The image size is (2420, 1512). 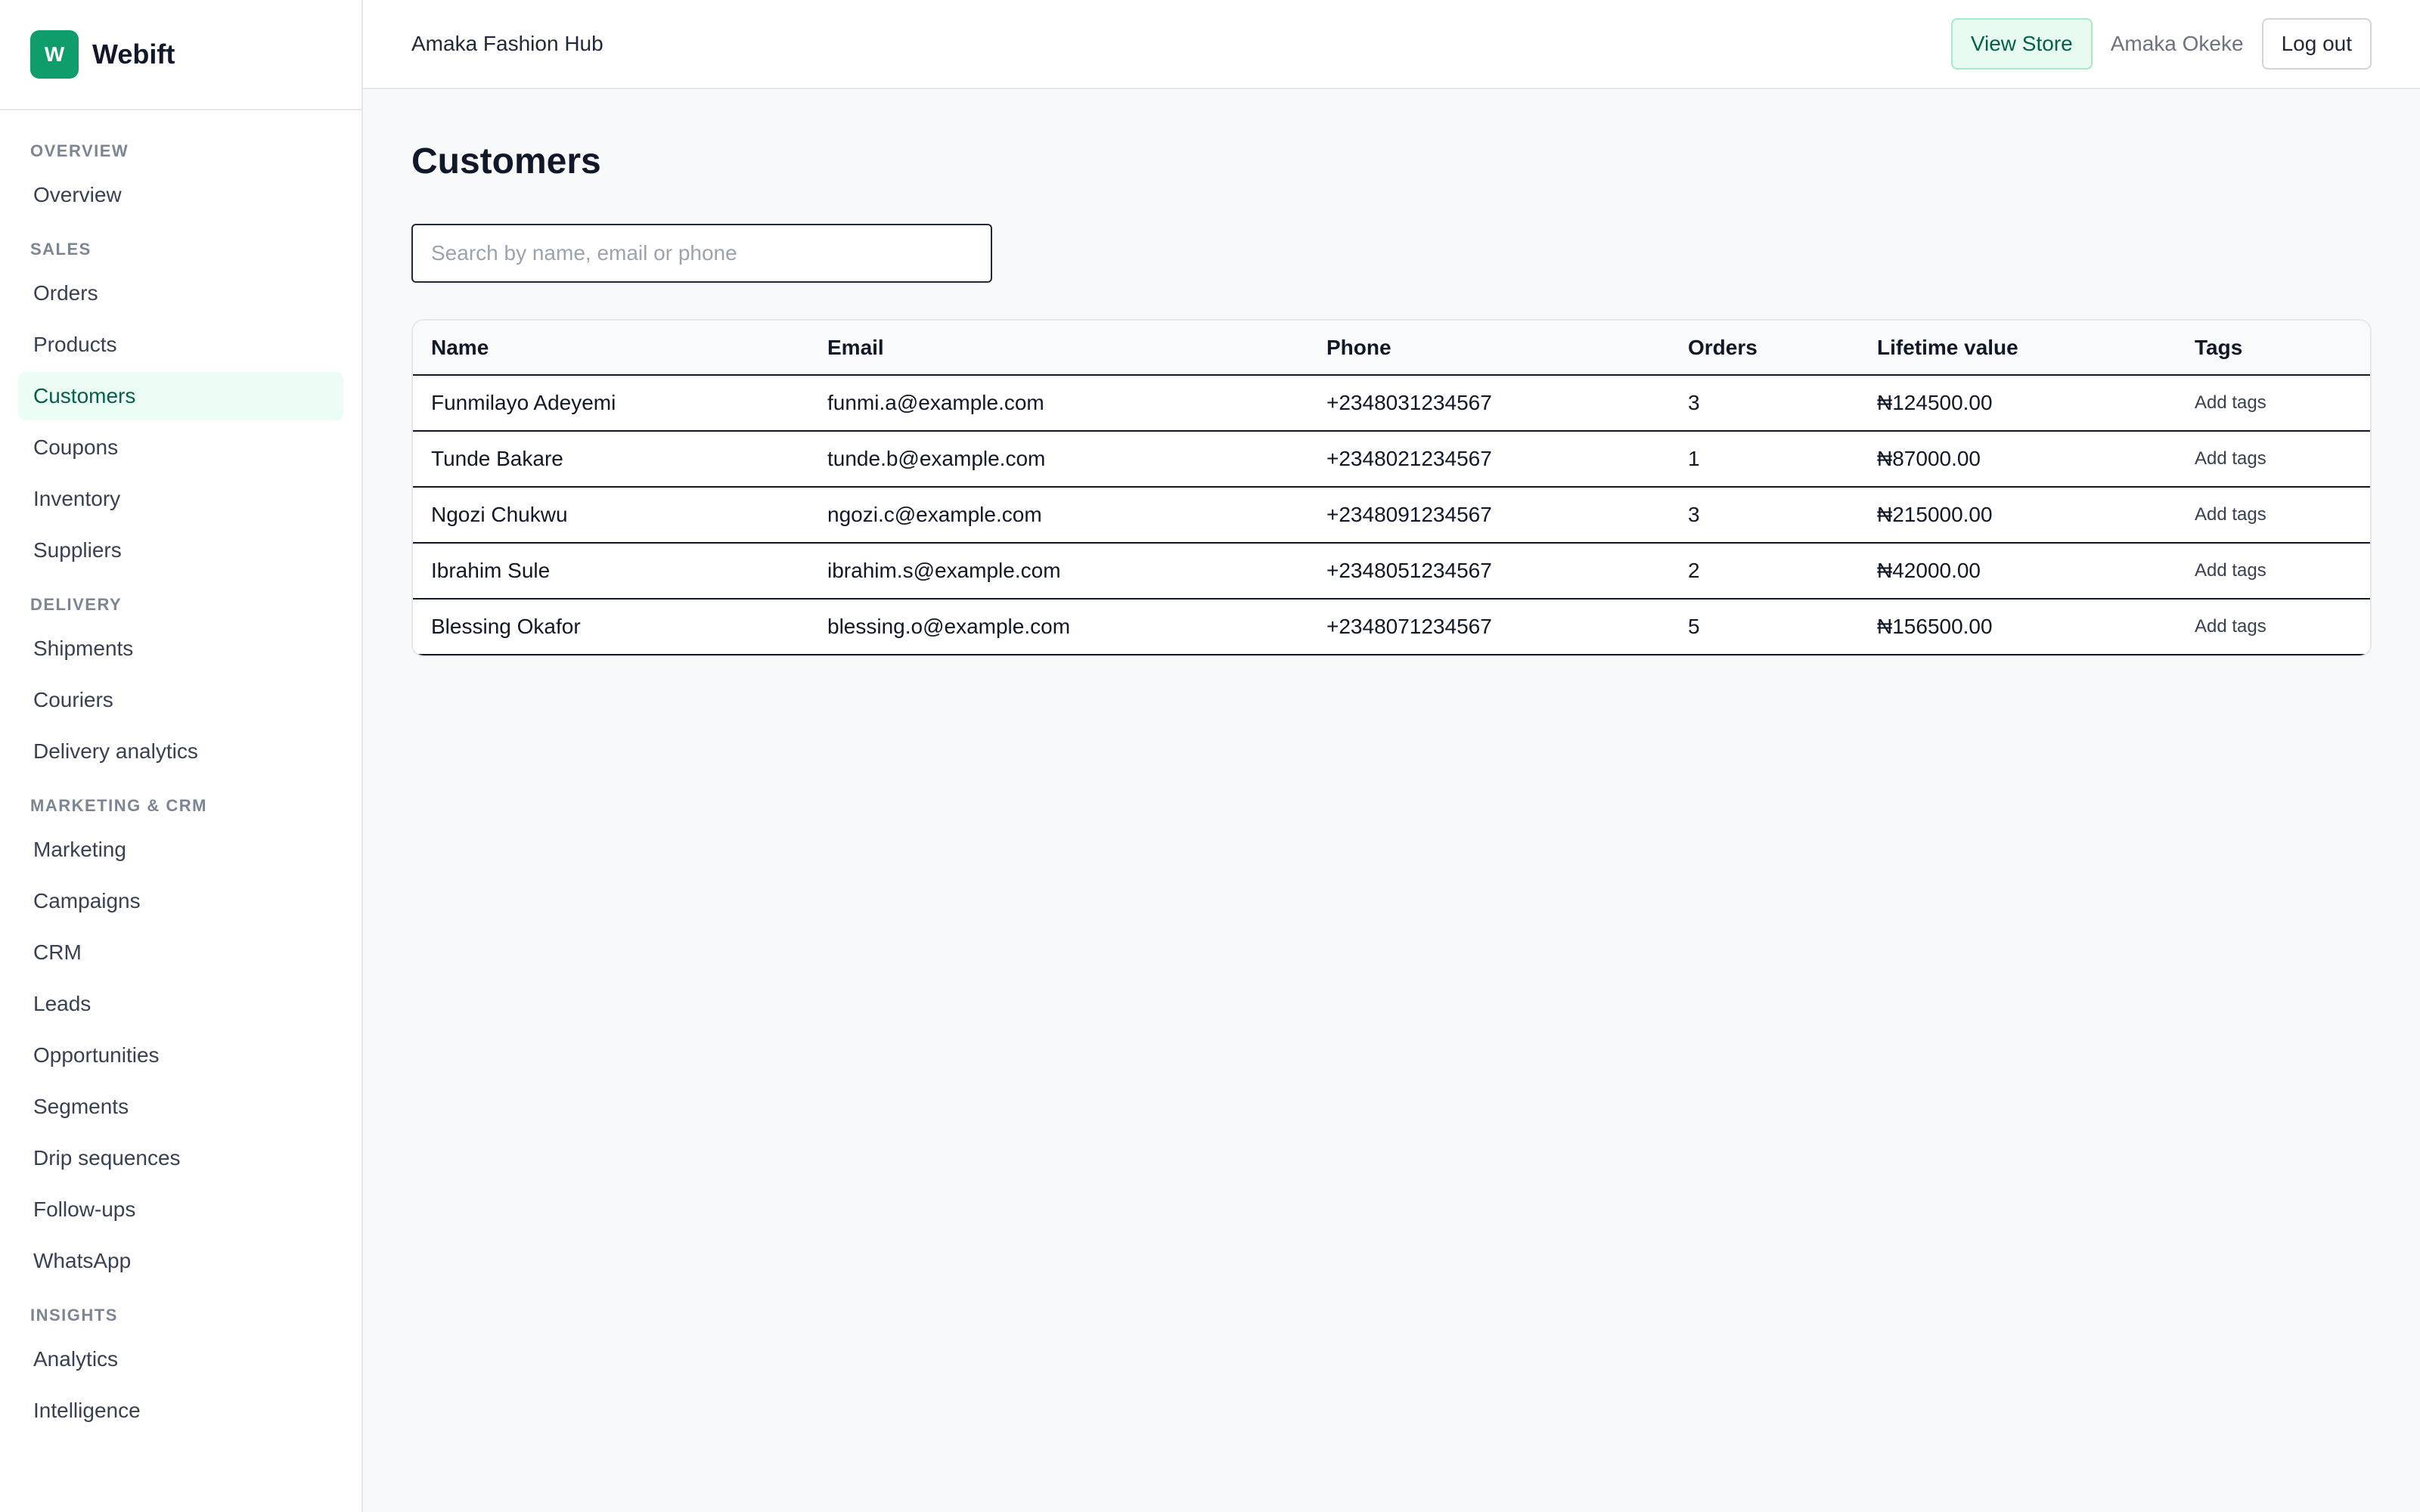 What do you see at coordinates (2017, 348) in the screenshot?
I see `column-header-lifetime-value: Lifetime value` at bounding box center [2017, 348].